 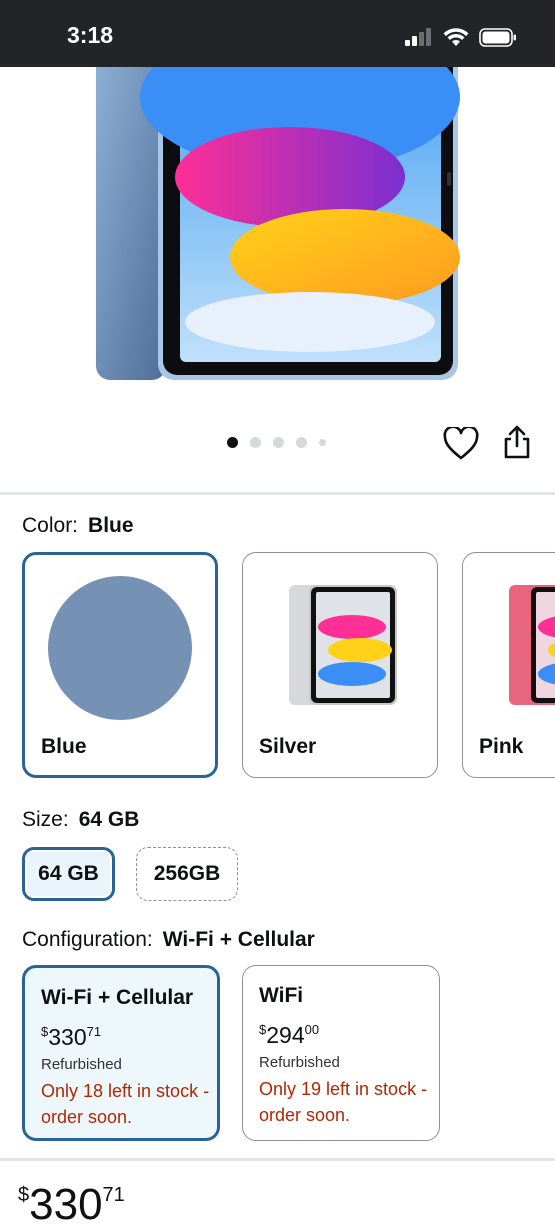 What do you see at coordinates (285, 1035) in the screenshot?
I see `price-whole: 294` at bounding box center [285, 1035].